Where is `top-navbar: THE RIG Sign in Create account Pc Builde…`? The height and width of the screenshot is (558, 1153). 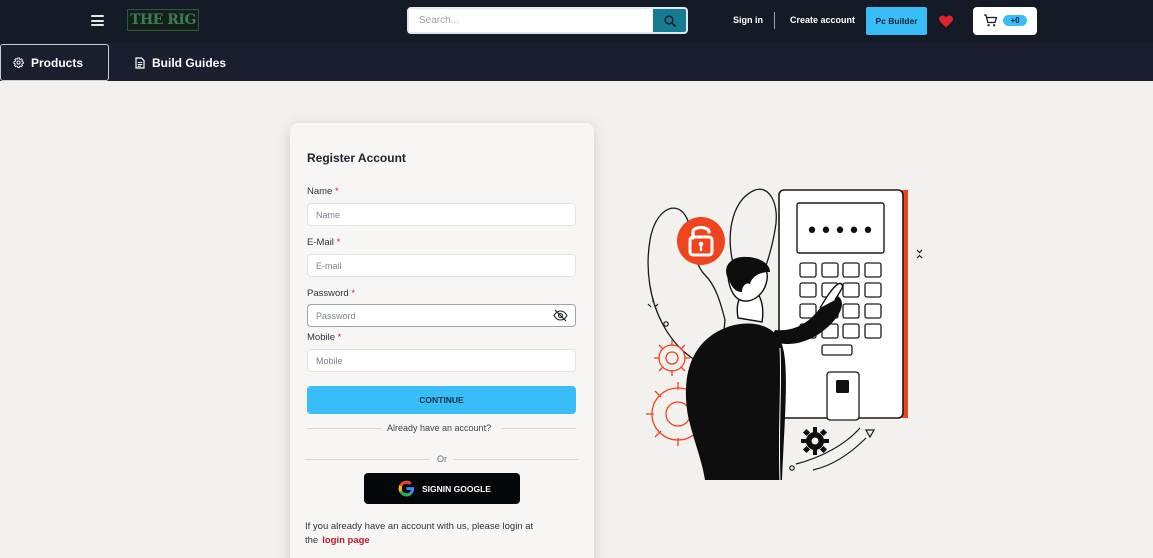
top-navbar: THE RIG Sign in Create account Pc Builde… is located at coordinates (576, 21).